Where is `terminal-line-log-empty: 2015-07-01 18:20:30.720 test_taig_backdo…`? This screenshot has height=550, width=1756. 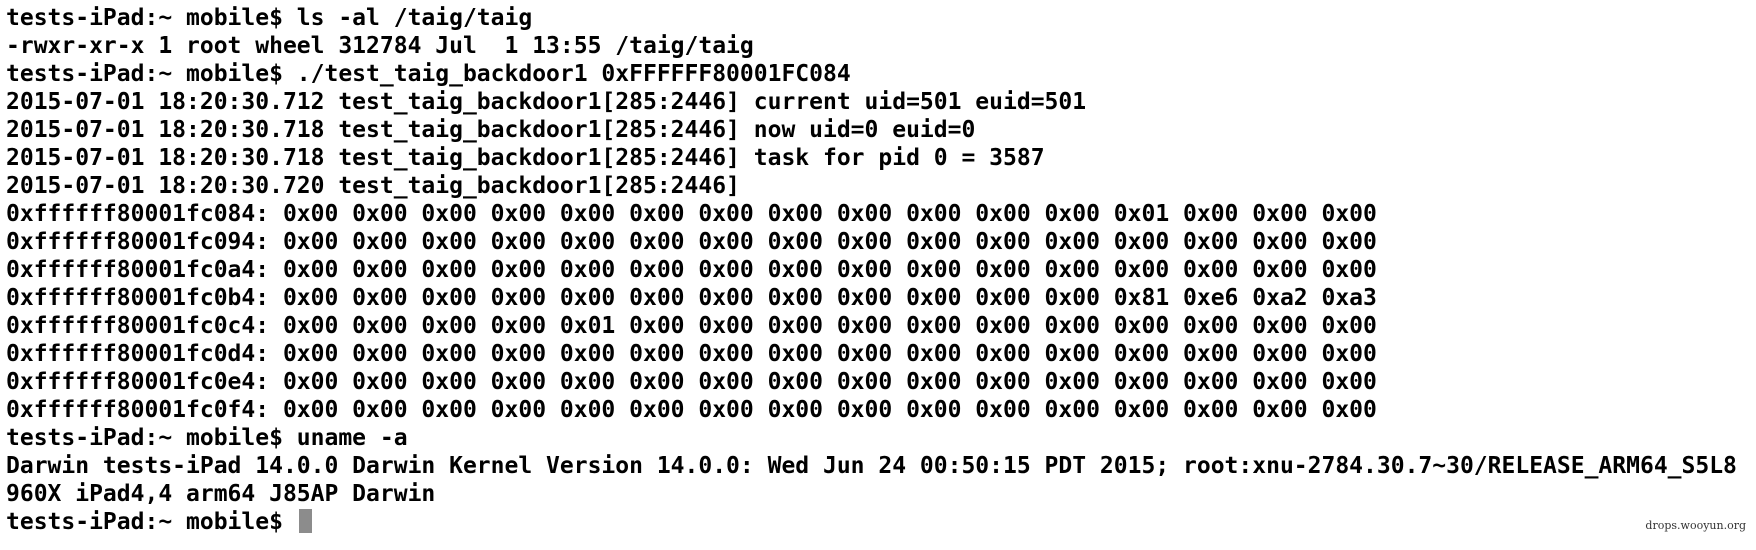
terminal-line-log-empty: 2015-07-01 18:20:30.720 test_taig_backdo… is located at coordinates (373, 186).